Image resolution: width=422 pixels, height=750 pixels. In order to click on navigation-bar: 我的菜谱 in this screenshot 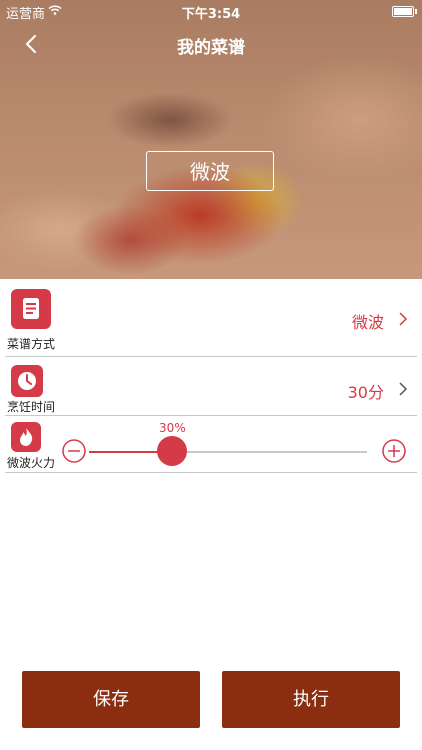, I will do `click(211, 44)`.